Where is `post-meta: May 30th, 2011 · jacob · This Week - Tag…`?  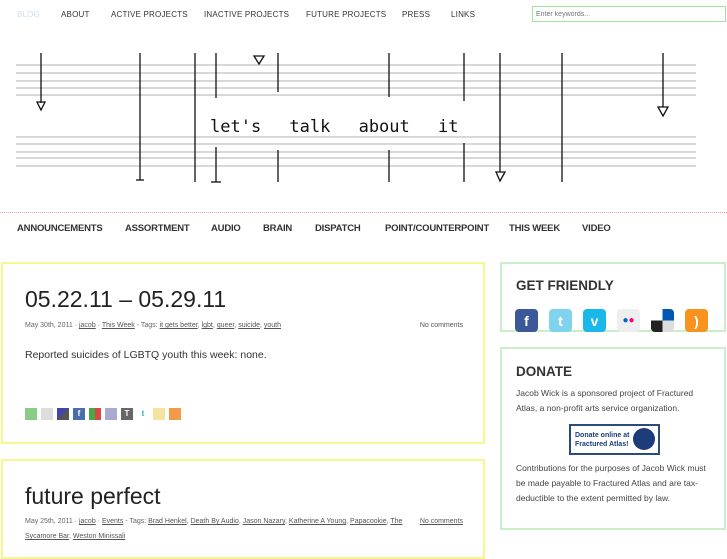 post-meta: May 30th, 2011 · jacob · This Week - Tag… is located at coordinates (153, 325).